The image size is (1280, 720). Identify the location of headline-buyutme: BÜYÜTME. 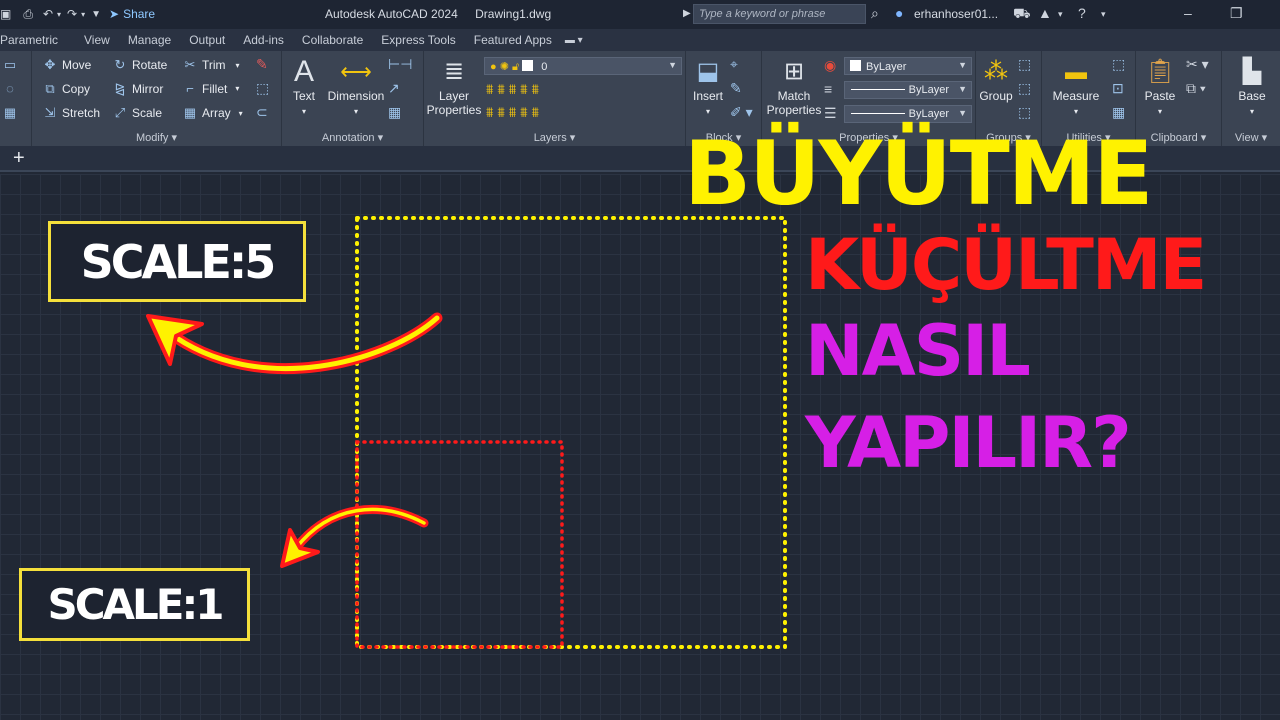
(918, 173).